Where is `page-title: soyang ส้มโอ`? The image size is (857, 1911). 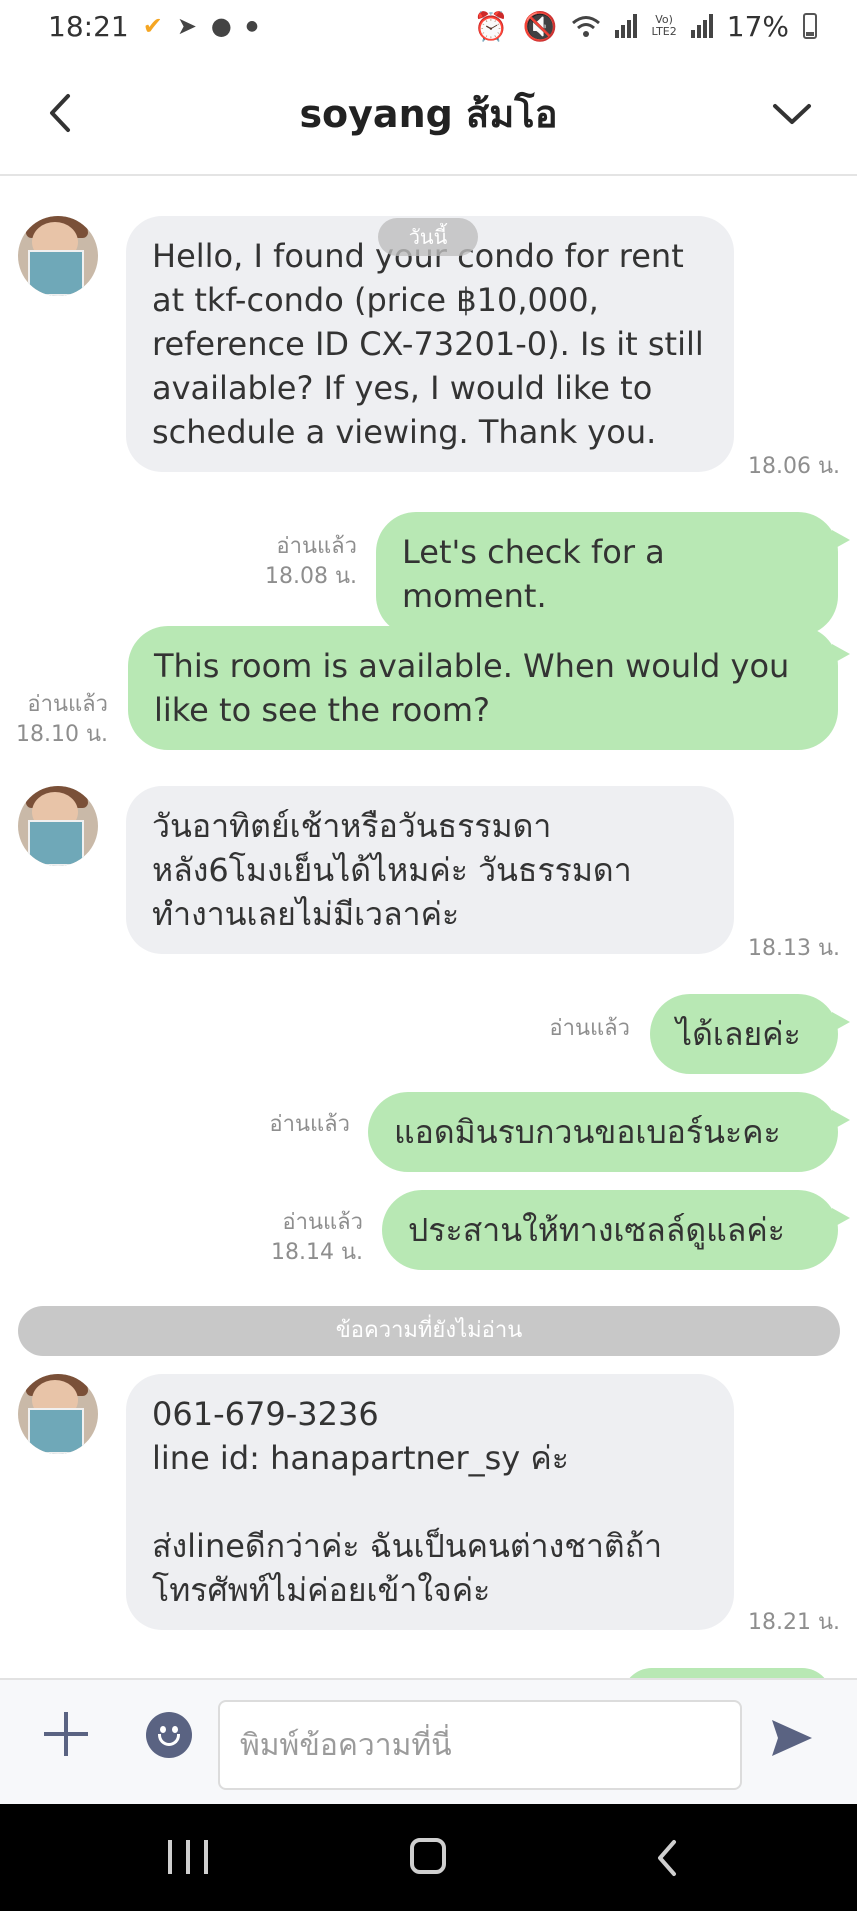 page-title: soyang ส้มโอ is located at coordinates (428, 113).